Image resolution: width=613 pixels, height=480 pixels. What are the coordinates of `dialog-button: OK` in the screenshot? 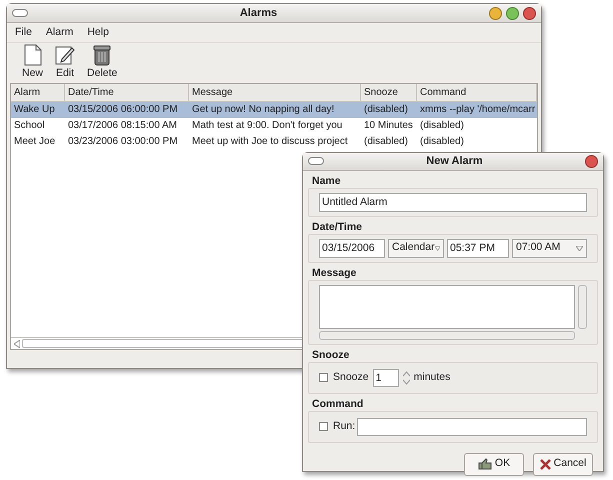 It's located at (494, 464).